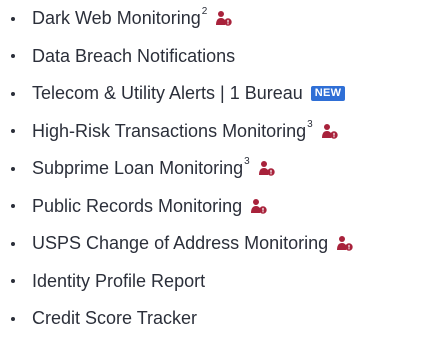 Image resolution: width=423 pixels, height=338 pixels. Describe the element at coordinates (211, 319) in the screenshot. I see `list-item-credit-score-tracker: Credit Score Tracker` at that location.